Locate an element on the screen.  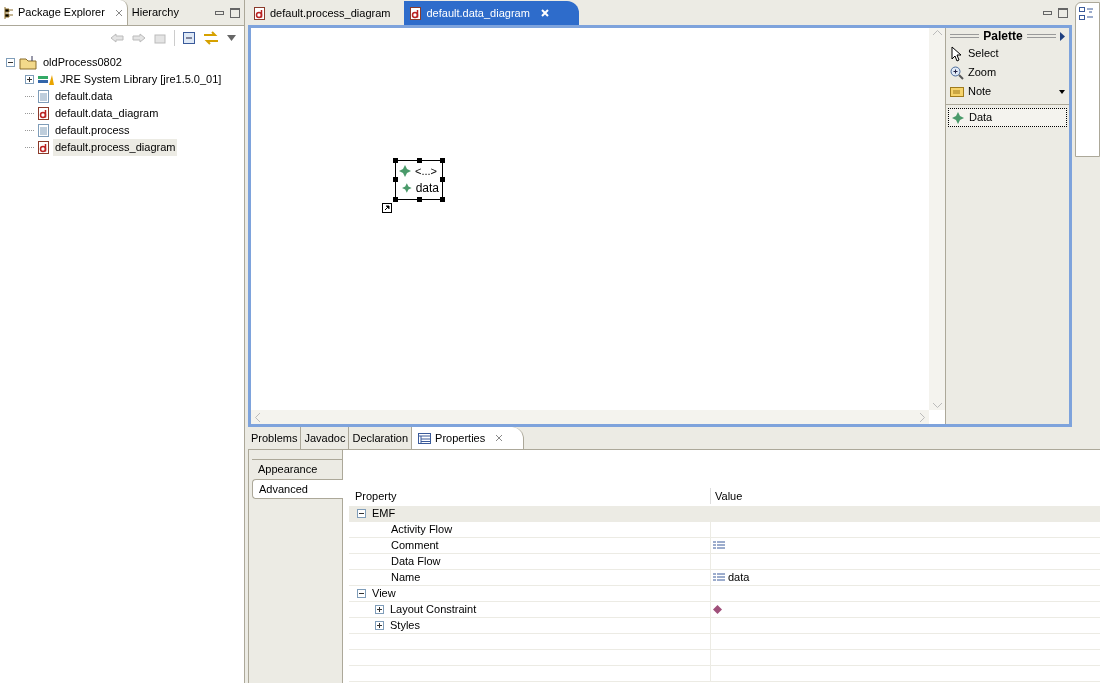
down-caret-icon is located at coordinates (937, 405).